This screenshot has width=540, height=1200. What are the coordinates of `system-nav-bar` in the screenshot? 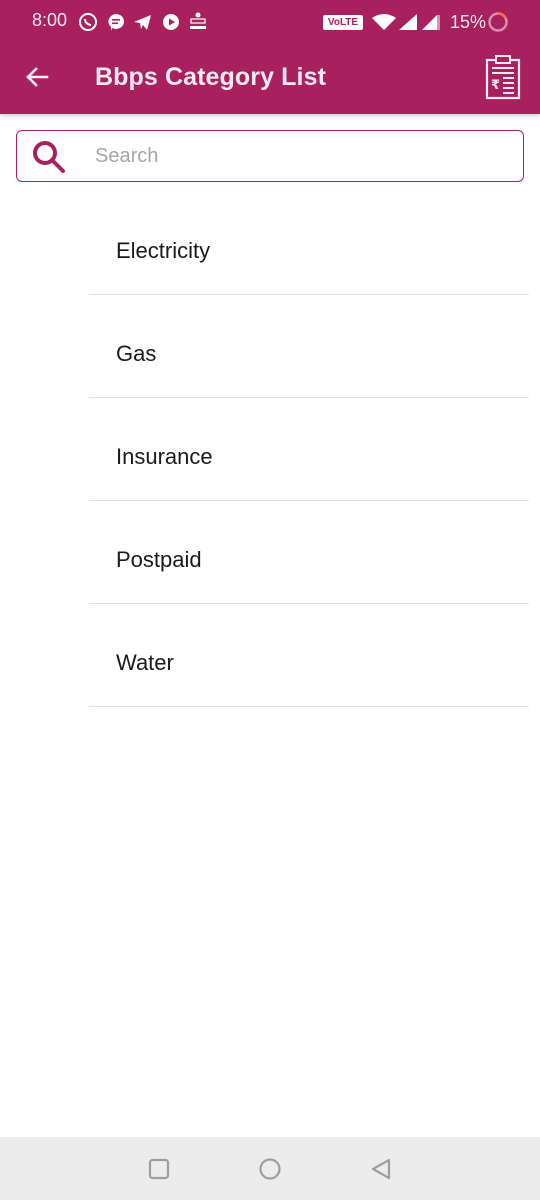 It's located at (270, 1168).